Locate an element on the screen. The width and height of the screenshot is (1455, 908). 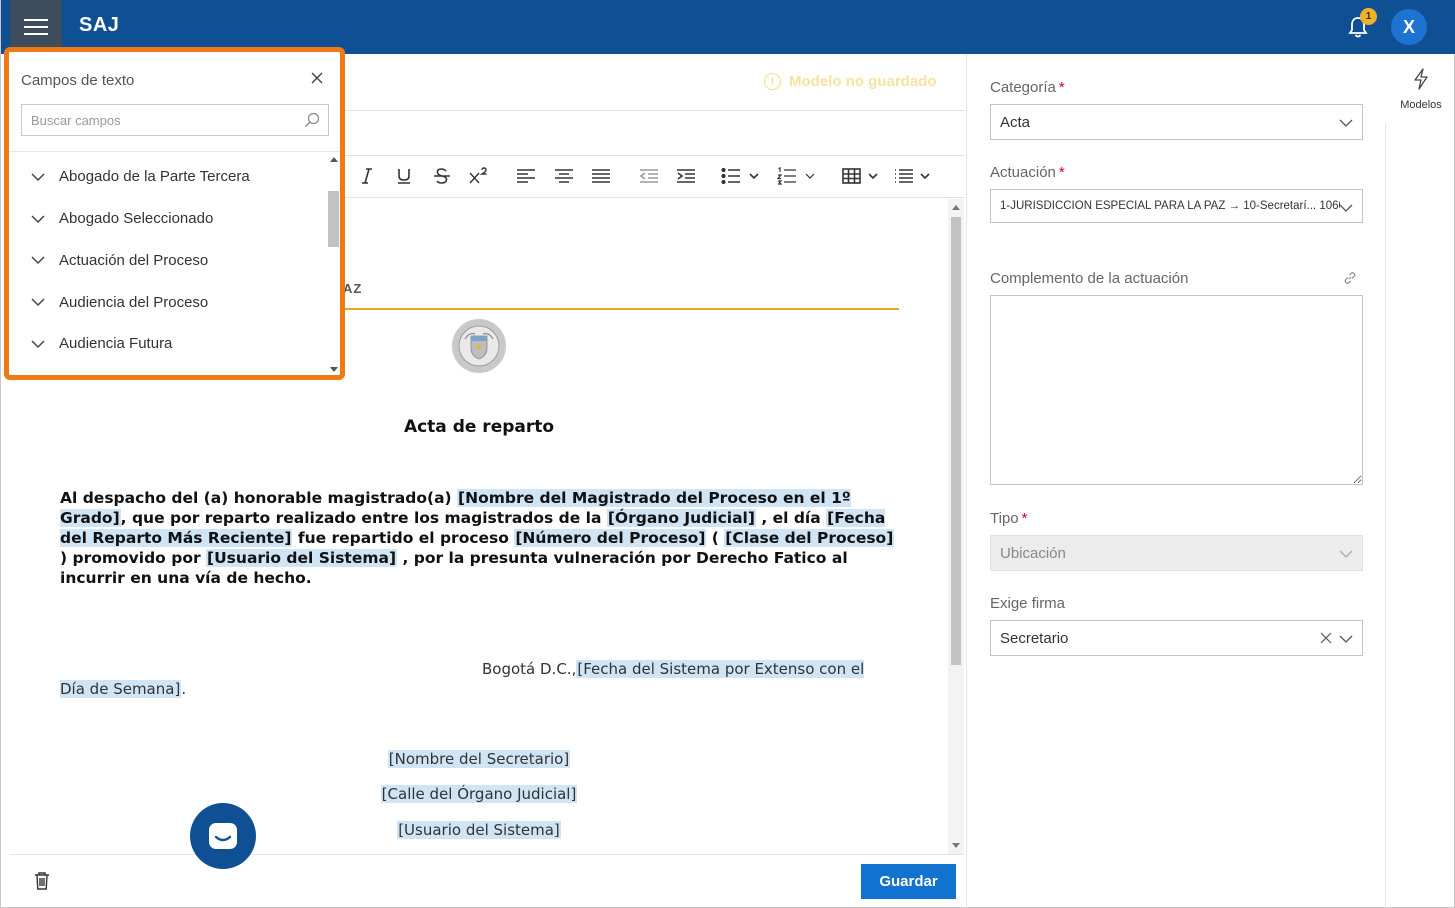
align-center-button is located at coordinates (564, 176).